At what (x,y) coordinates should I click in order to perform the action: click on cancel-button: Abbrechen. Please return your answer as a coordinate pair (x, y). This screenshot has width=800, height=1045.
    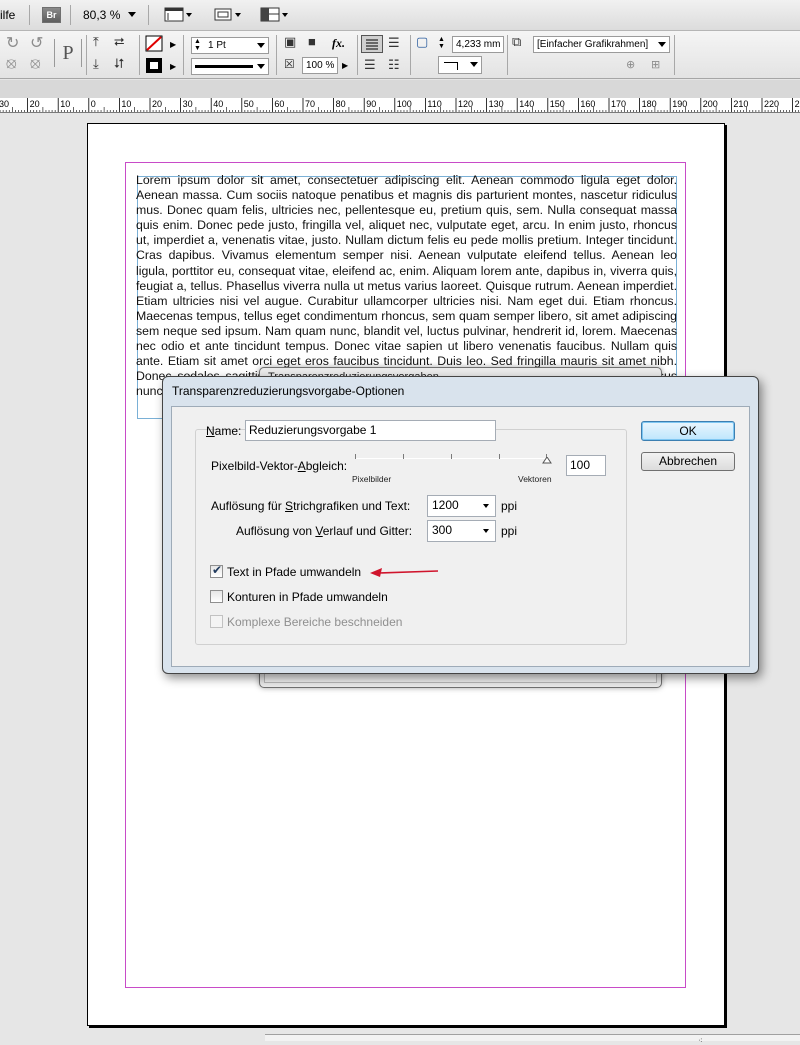
    Looking at the image, I should click on (688, 461).